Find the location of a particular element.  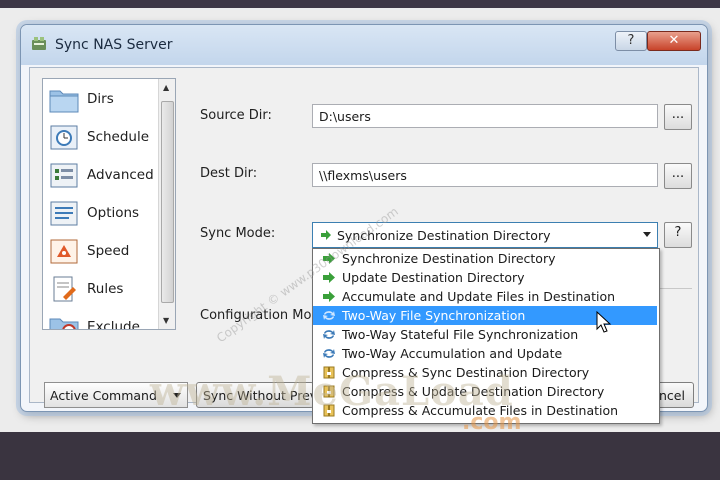

speed-icon is located at coordinates (64, 251).